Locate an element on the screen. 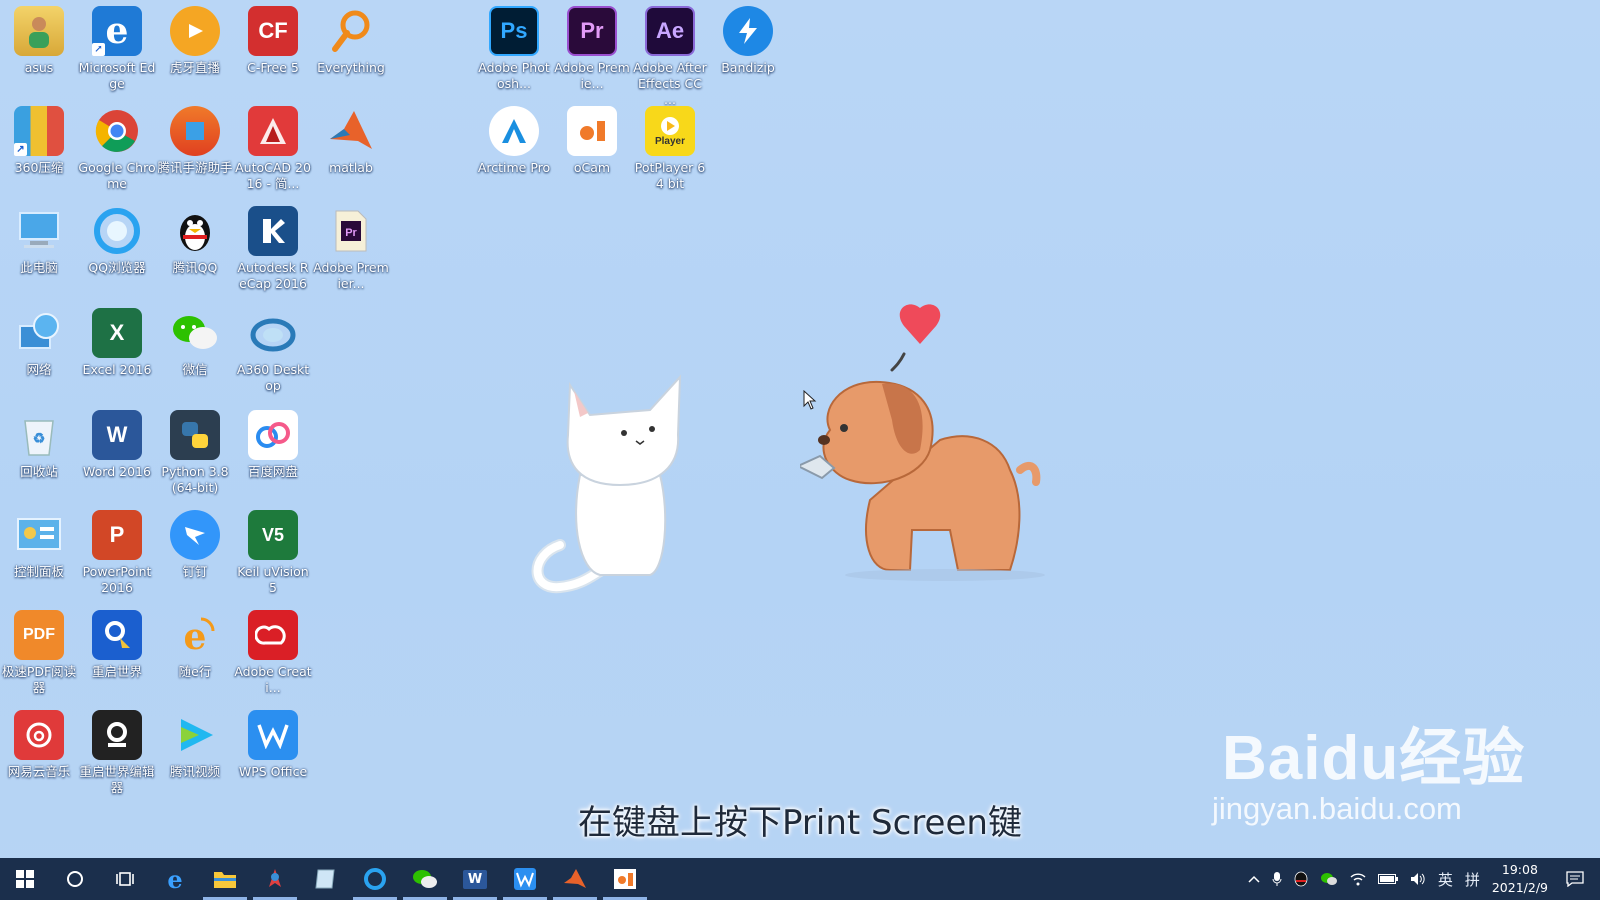  taskbar-app-pen is located at coordinates (275, 879).